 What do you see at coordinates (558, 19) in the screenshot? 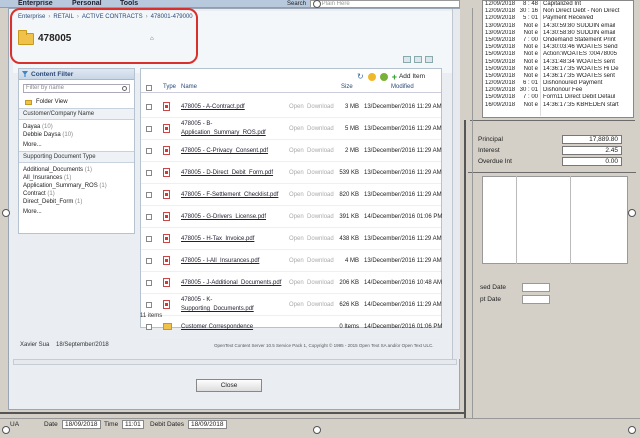
I see `log-row: 12/09/2018 5 : 01 Payment Received` at bounding box center [558, 19].